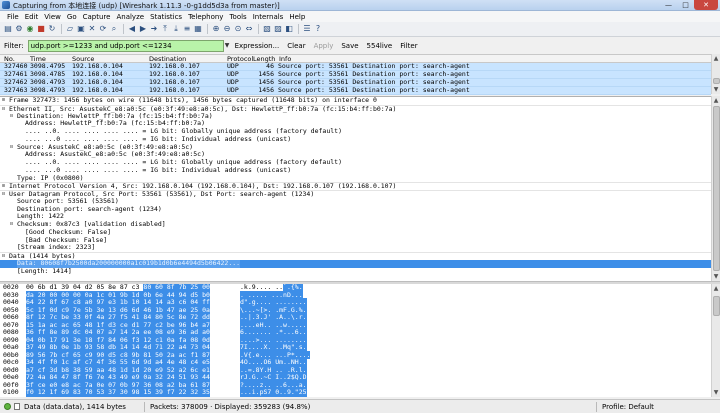 This screenshot has height=413, width=720. I want to click on options-icon: ⚙, so click(19, 29).